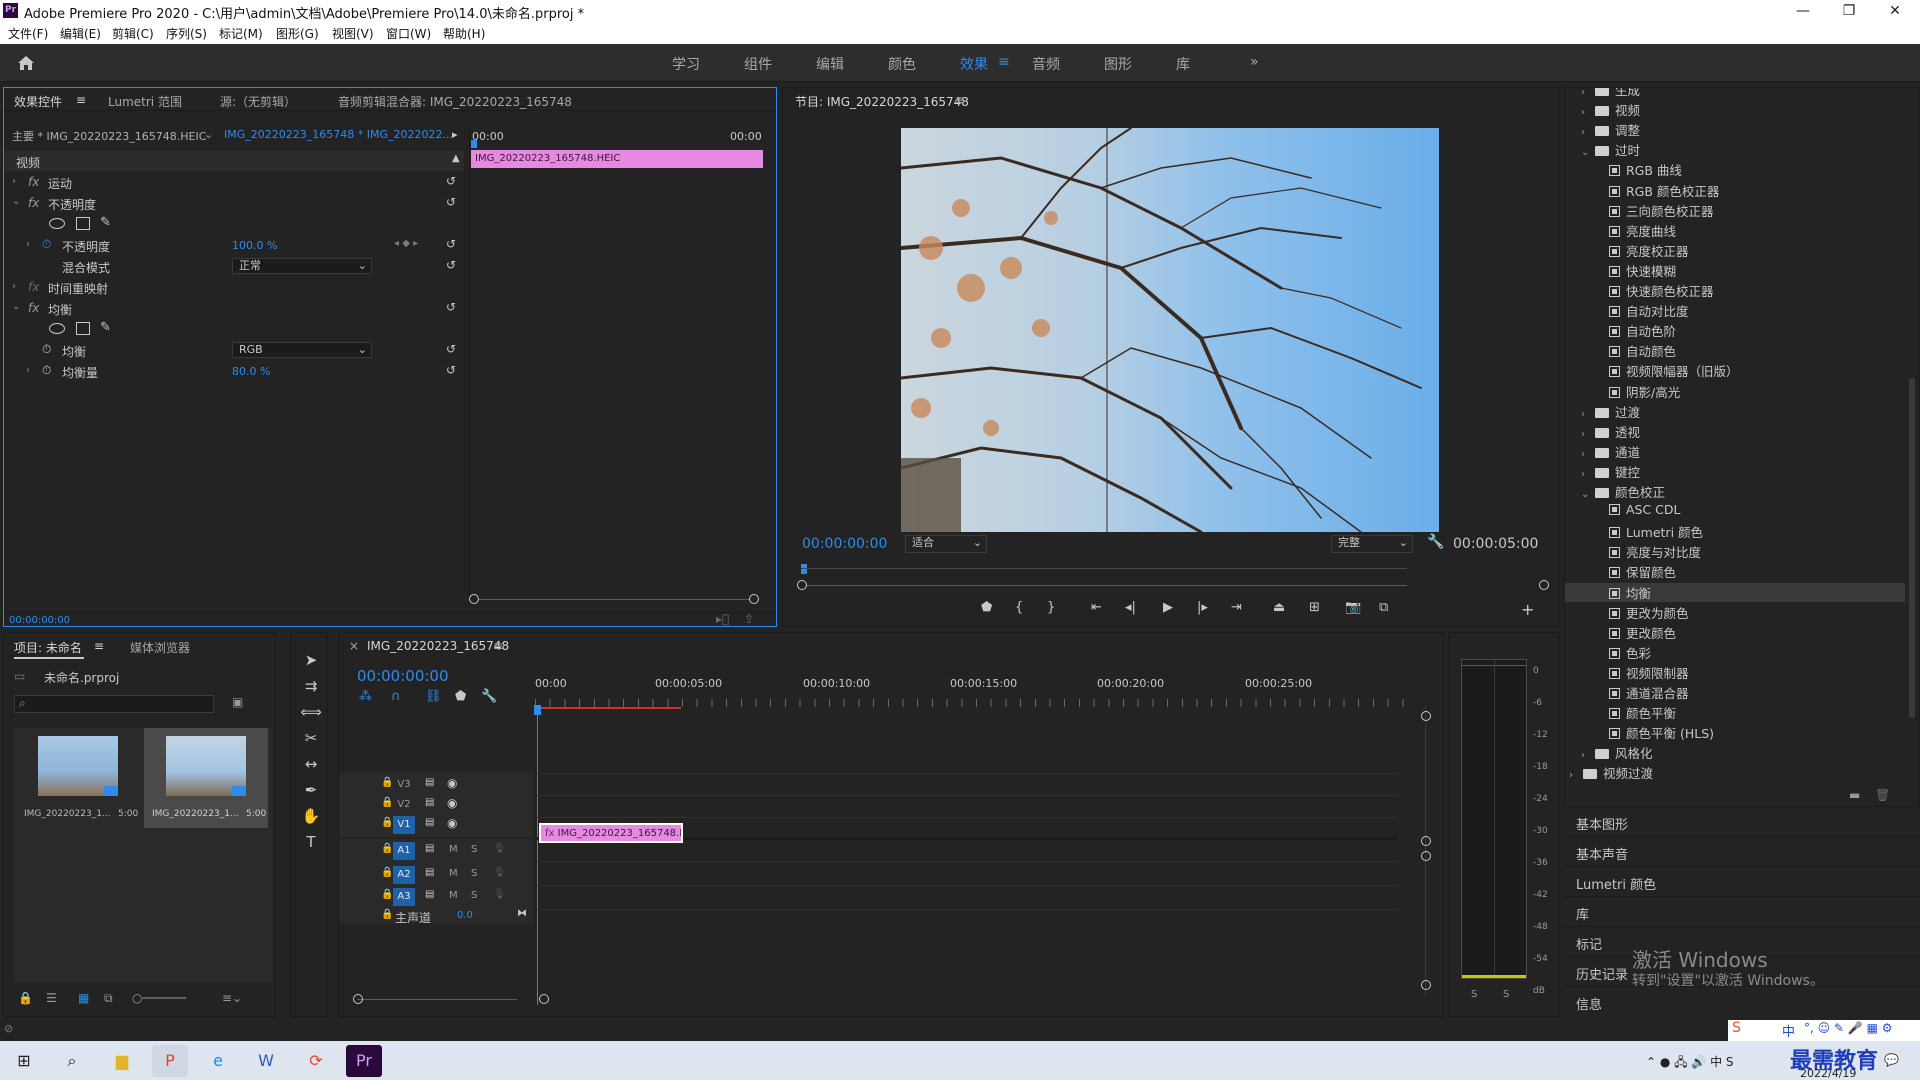 The image size is (1920, 1080). What do you see at coordinates (749, 619) in the screenshot?
I see `export-icon: ⇪` at bounding box center [749, 619].